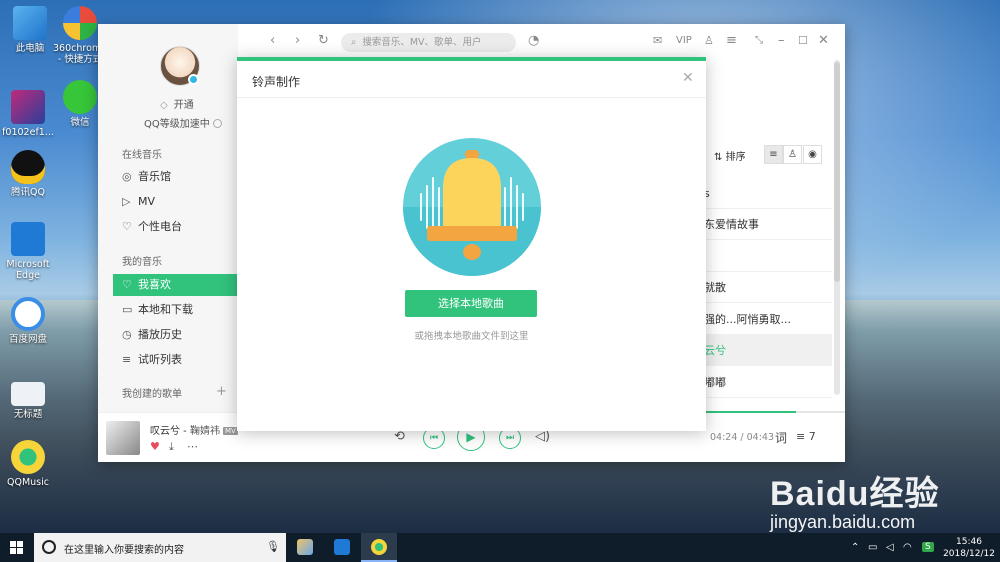 Image resolution: width=1000 pixels, height=562 pixels. I want to click on now-playing-info: 叹云兮 - 鞠婧祎 MV, so click(194, 431).